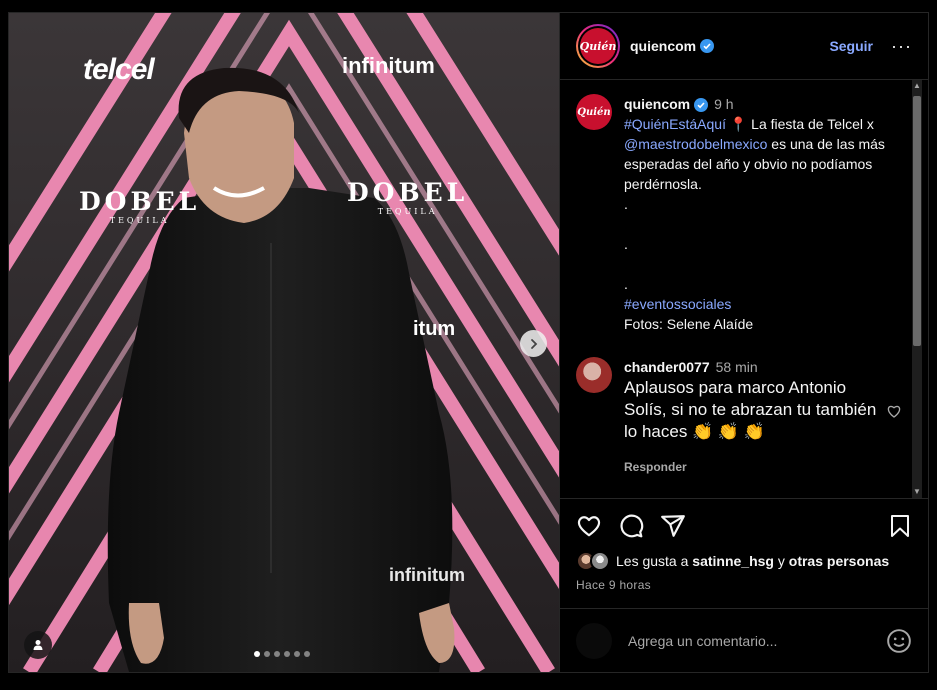 This screenshot has height=690, width=937. What do you see at coordinates (733, 561) in the screenshot?
I see `liker-username: satinne_hsg` at bounding box center [733, 561].